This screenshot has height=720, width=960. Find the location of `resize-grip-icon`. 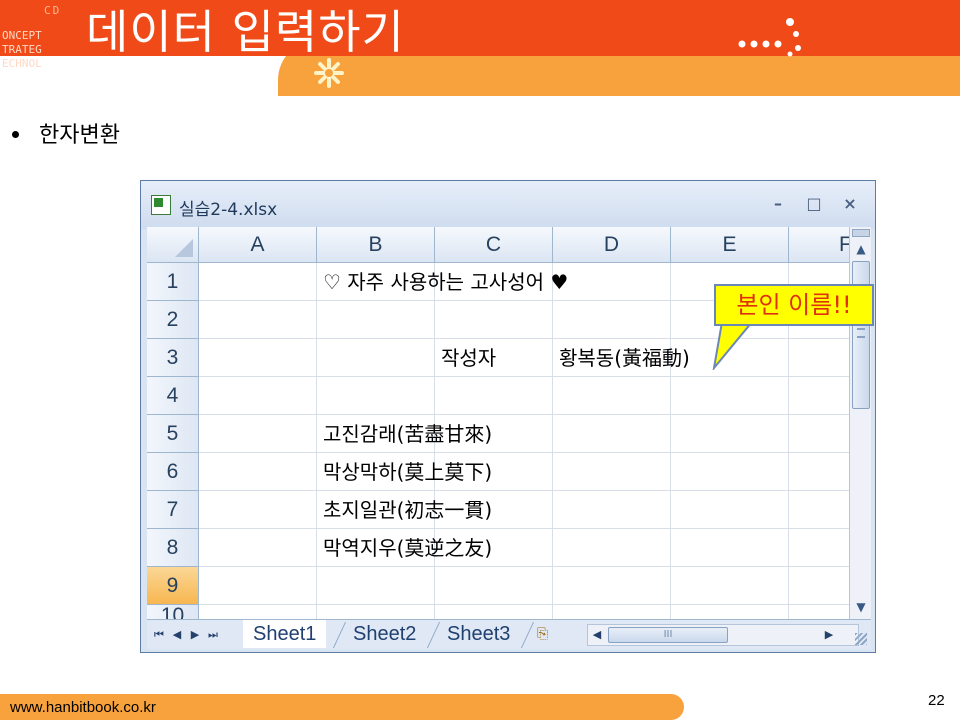

resize-grip-icon is located at coordinates (861, 639).